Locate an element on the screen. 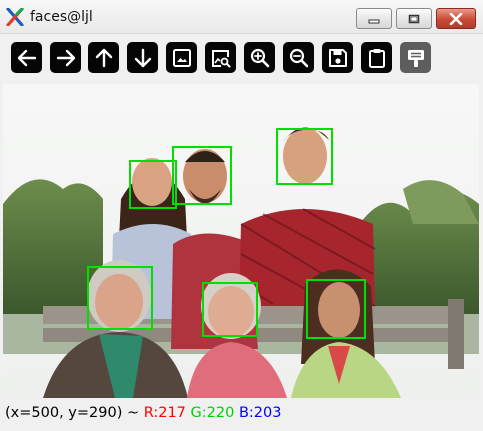 This screenshot has width=483, height=431. maximize-icon is located at coordinates (414, 18).